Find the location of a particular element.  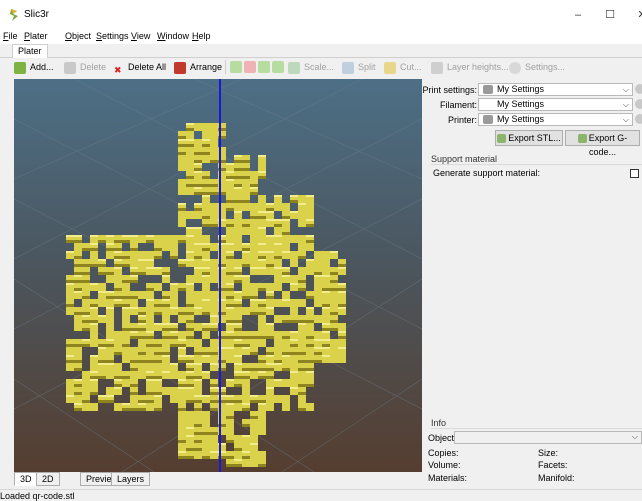

rotate-right-icon is located at coordinates (278, 67).